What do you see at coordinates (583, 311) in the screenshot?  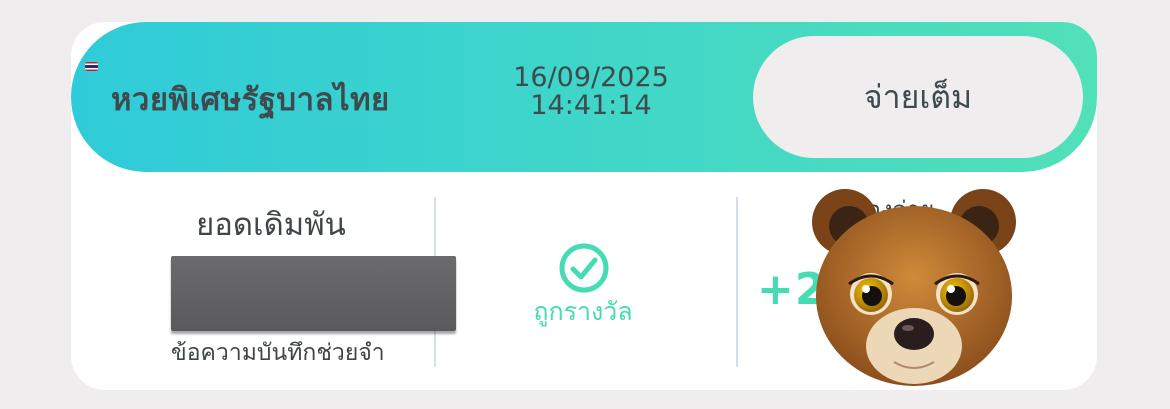 I see `win-status: ถูกรางวัล` at bounding box center [583, 311].